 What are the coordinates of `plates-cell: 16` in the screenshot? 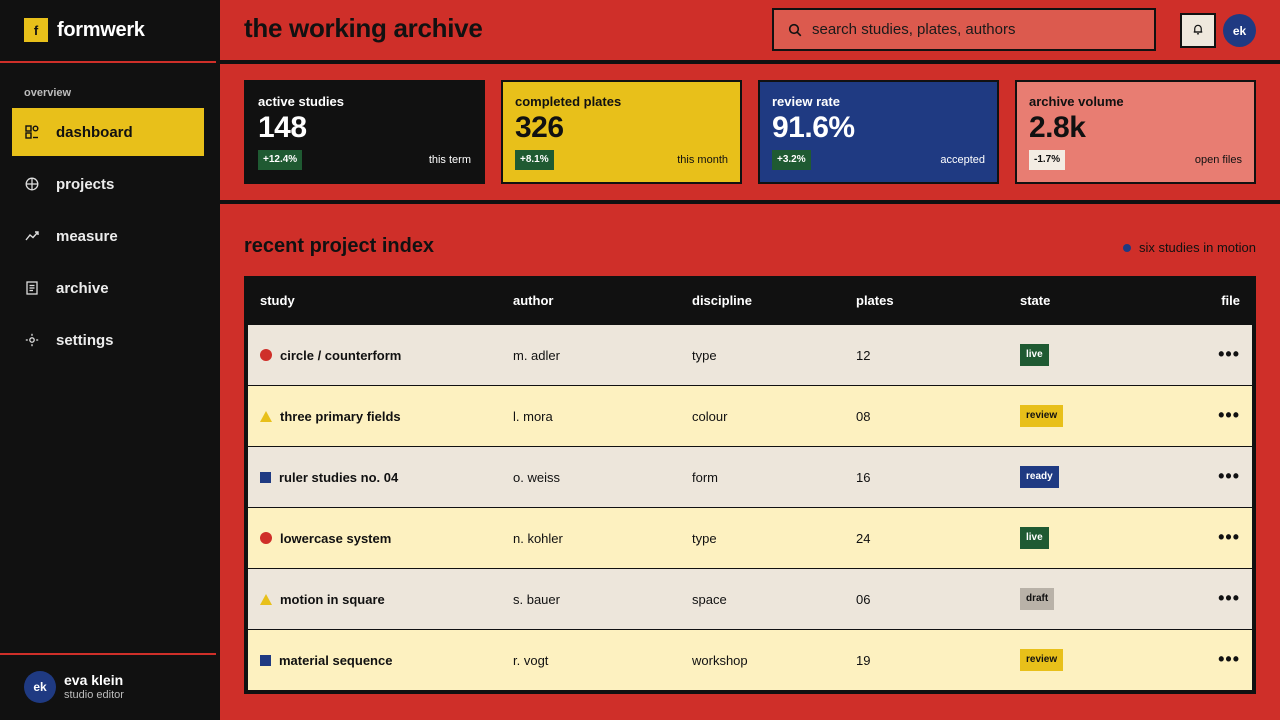 It's located at (863, 477).